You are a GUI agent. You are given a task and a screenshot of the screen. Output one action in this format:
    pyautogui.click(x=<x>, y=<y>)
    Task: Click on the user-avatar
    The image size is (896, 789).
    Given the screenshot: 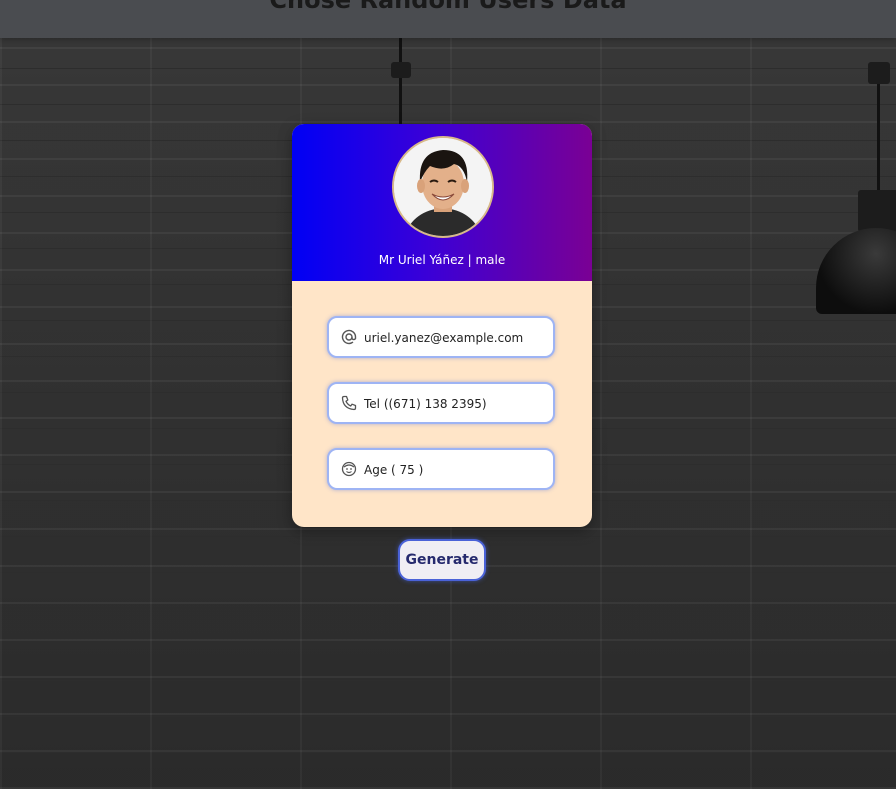 What is the action you would take?
    pyautogui.click(x=443, y=187)
    